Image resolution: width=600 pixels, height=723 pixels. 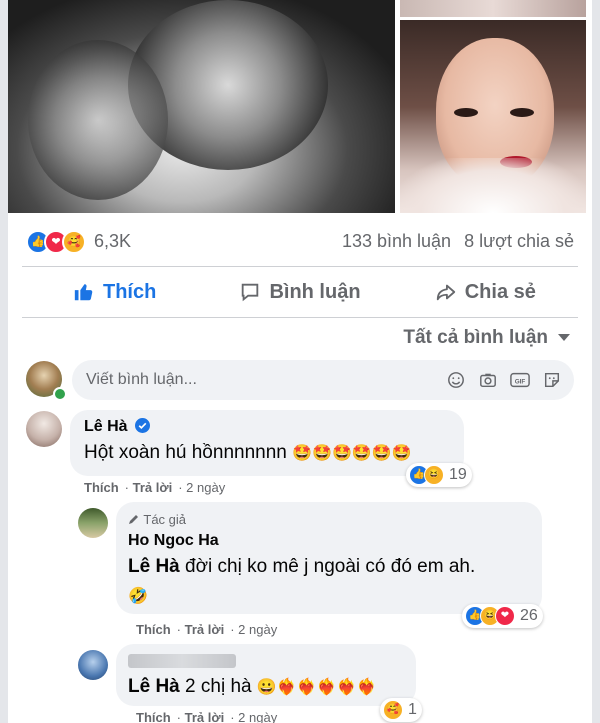 I want to click on caret-down-icon, so click(x=564, y=338).